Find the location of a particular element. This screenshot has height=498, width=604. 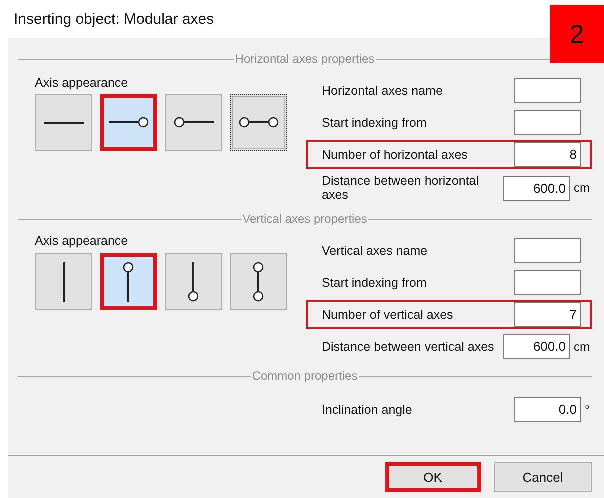

section-header: Common properties is located at coordinates (305, 376).